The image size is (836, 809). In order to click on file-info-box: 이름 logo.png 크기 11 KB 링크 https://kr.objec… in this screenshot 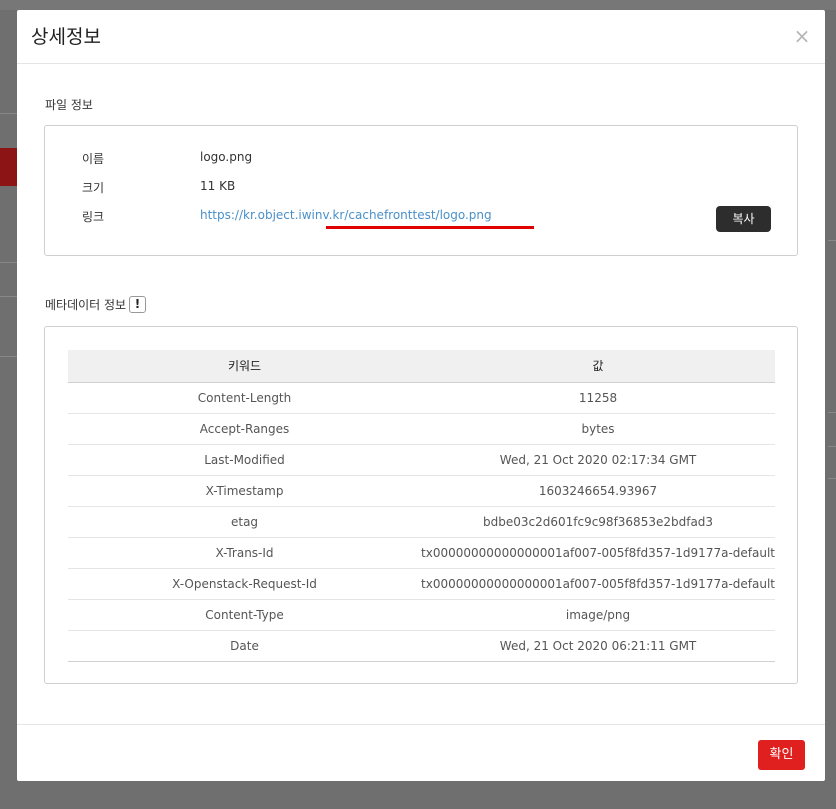, I will do `click(421, 190)`.